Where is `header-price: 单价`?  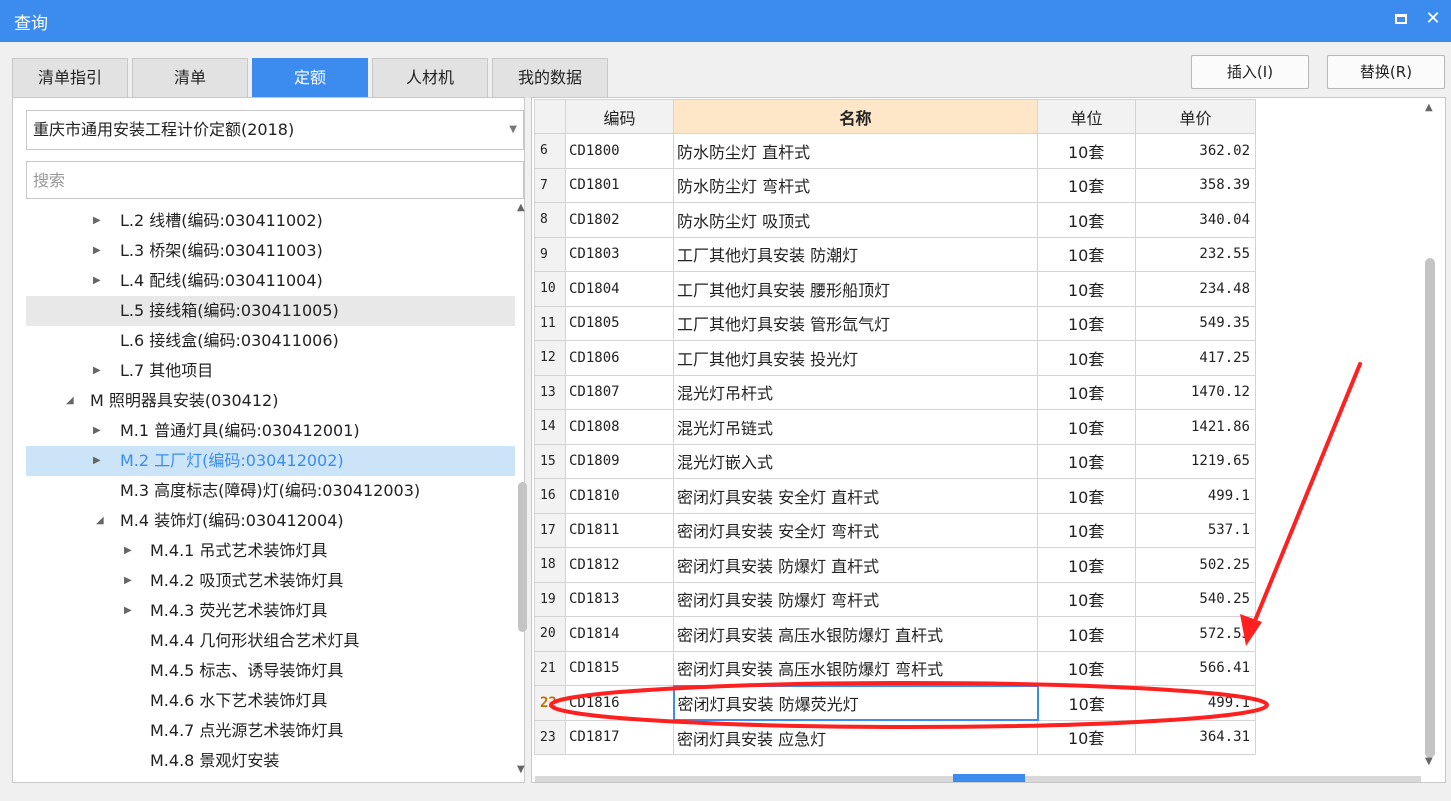 header-price: 单价 is located at coordinates (1195, 116).